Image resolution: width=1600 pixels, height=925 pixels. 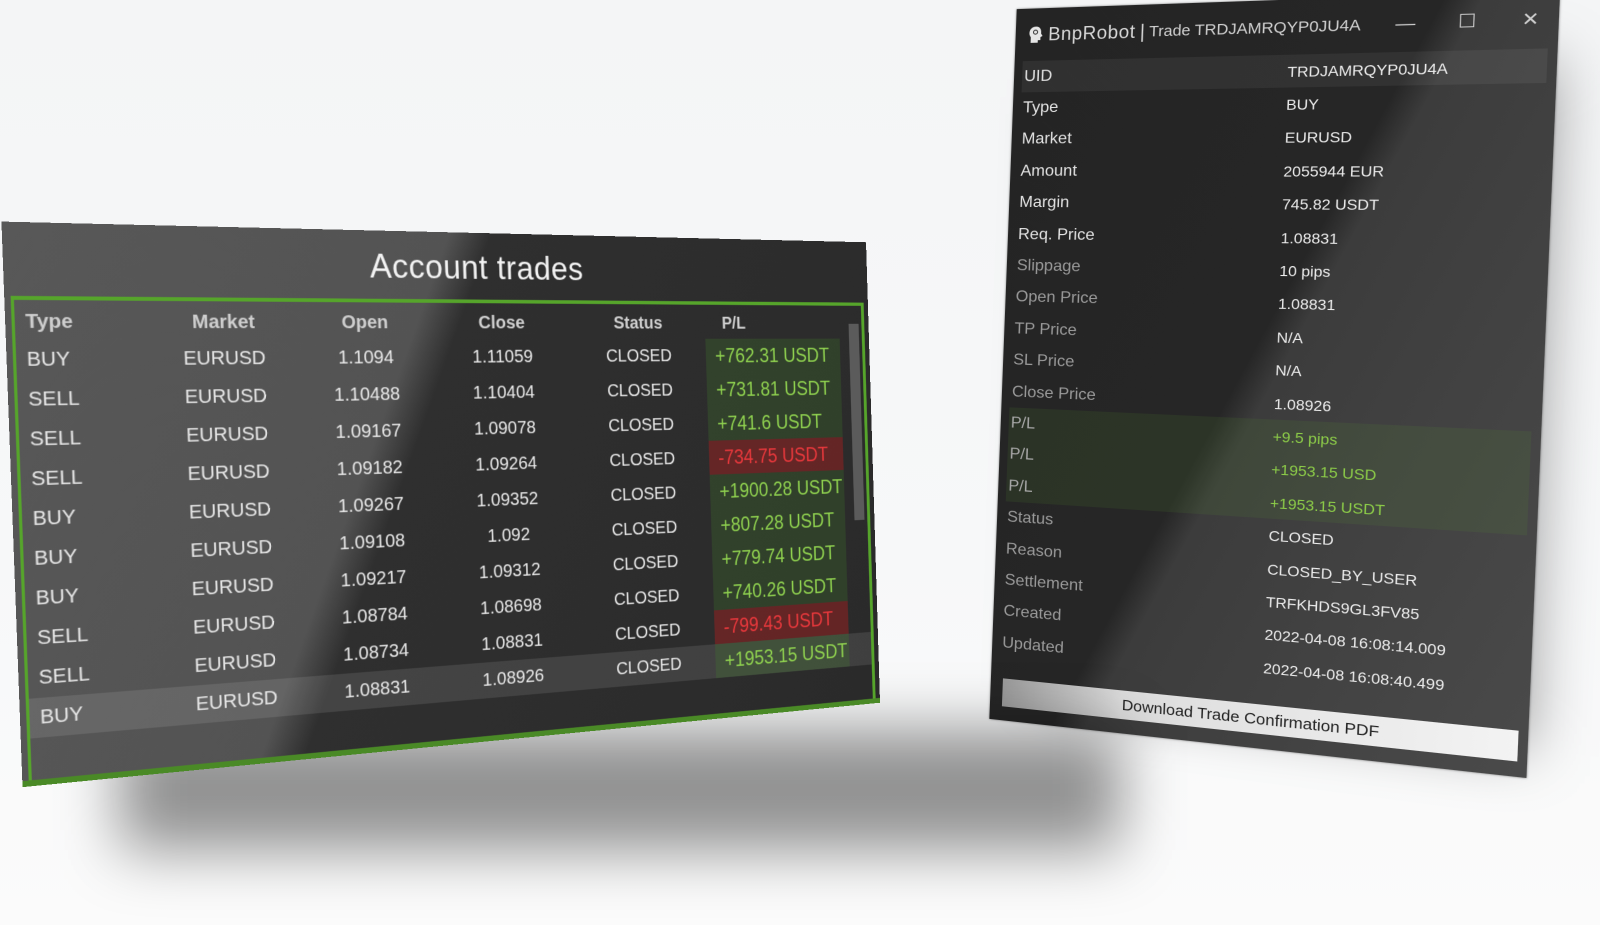 I want to click on property-label: TP Price, so click(x=1046, y=330).